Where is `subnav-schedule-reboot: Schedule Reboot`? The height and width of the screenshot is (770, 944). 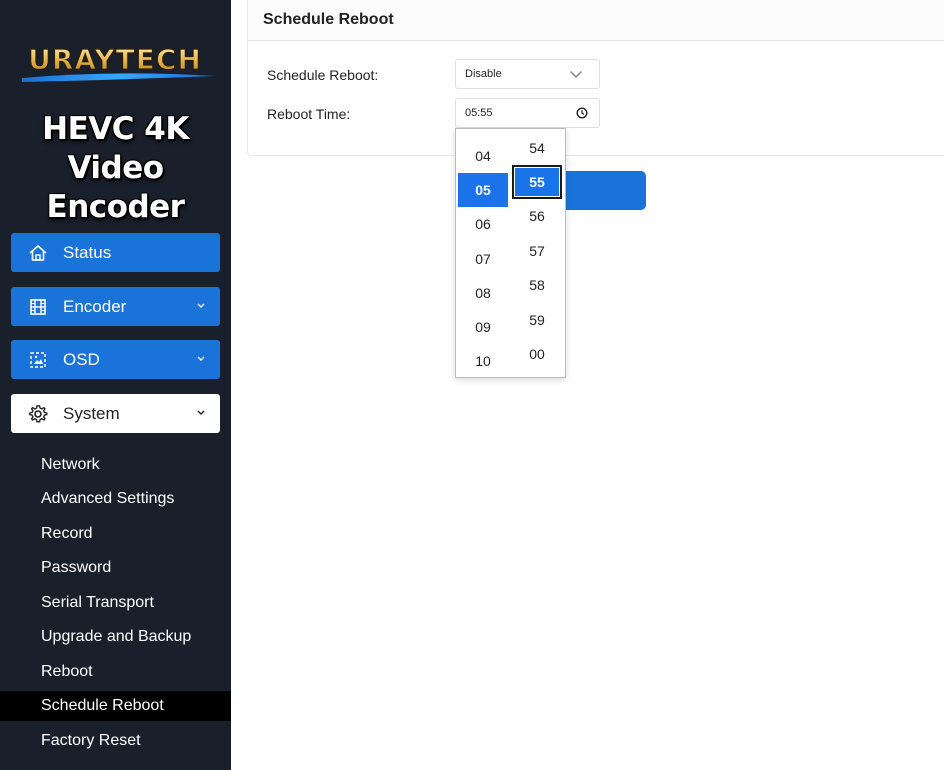
subnav-schedule-reboot: Schedule Reboot is located at coordinates (115, 706).